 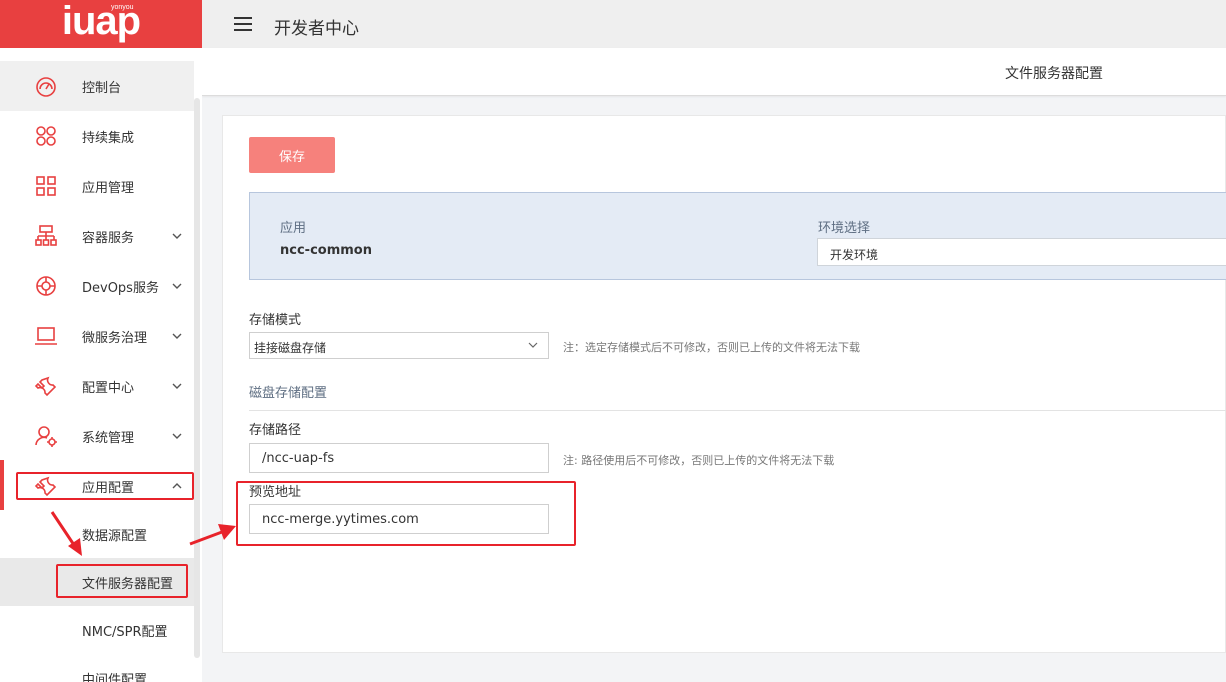 What do you see at coordinates (212, 535) in the screenshot?
I see `annotation-arrow-right` at bounding box center [212, 535].